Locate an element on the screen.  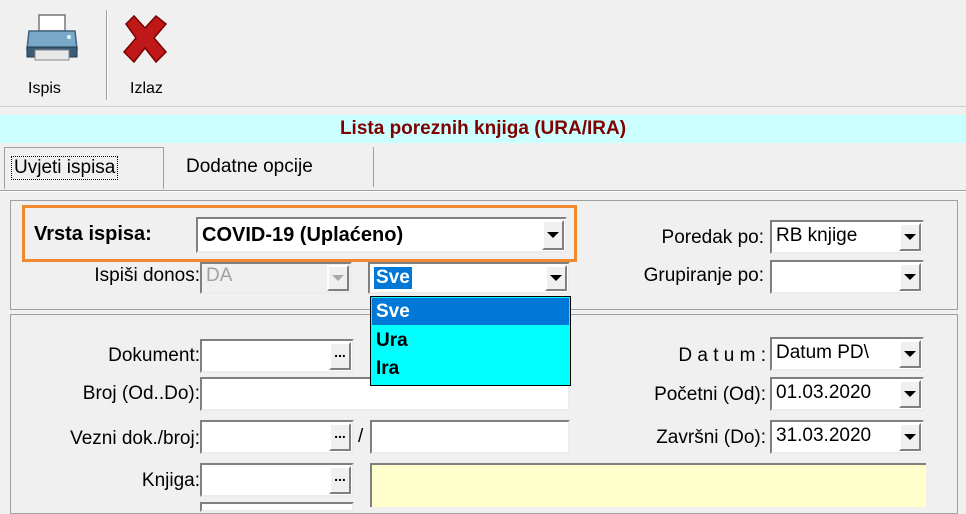
poredak-value: RB knjige is located at coordinates (817, 235).